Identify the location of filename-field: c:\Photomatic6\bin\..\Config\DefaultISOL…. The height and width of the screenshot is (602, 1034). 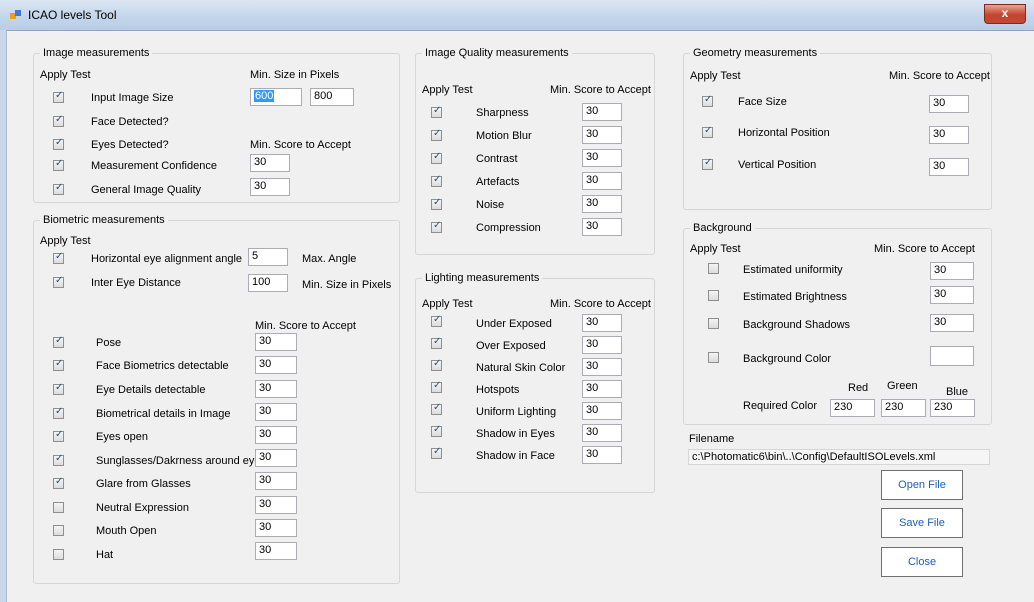
(839, 457).